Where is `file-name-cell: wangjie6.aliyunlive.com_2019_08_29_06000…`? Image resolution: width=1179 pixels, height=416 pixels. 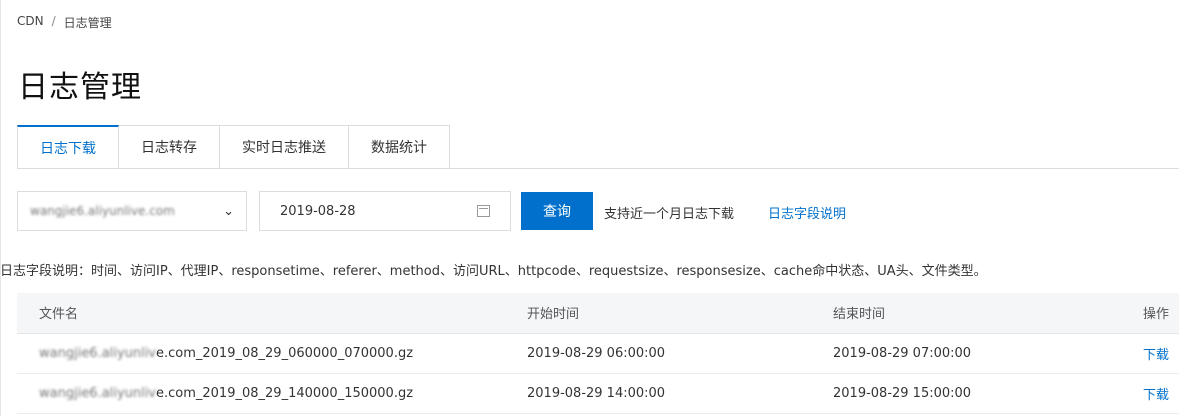
file-name-cell: wangjie6.aliyunlive.com_2019_08_29_06000… is located at coordinates (263, 353).